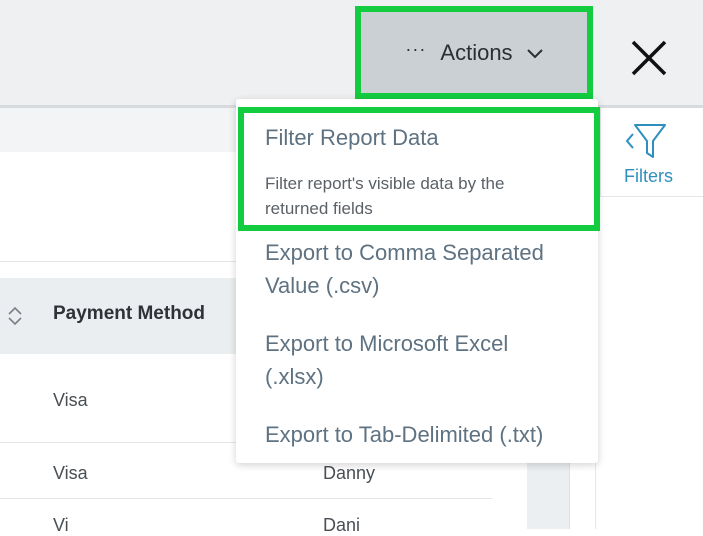 The width and height of the screenshot is (703, 536). I want to click on menu-item-export-csv: Export to Comma Separated Value (.csv), so click(417, 272).